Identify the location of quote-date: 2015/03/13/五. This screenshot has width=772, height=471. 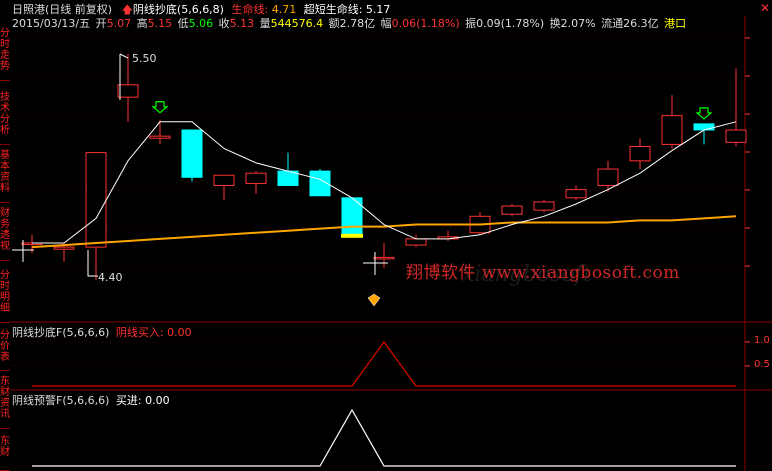
(51, 23).